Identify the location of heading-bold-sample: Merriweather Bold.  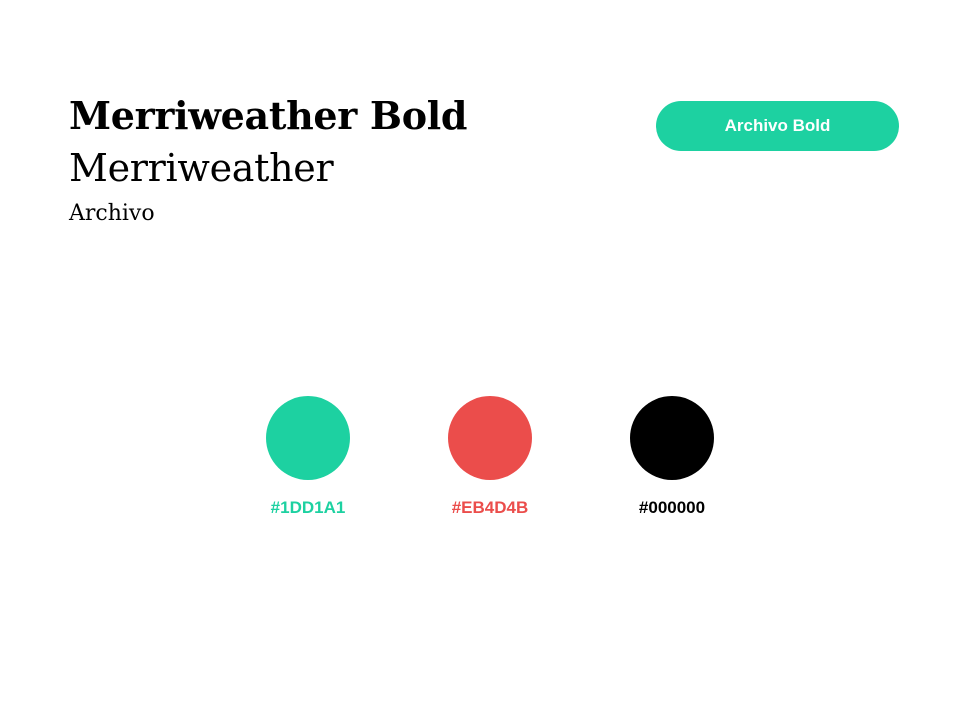
(268, 115).